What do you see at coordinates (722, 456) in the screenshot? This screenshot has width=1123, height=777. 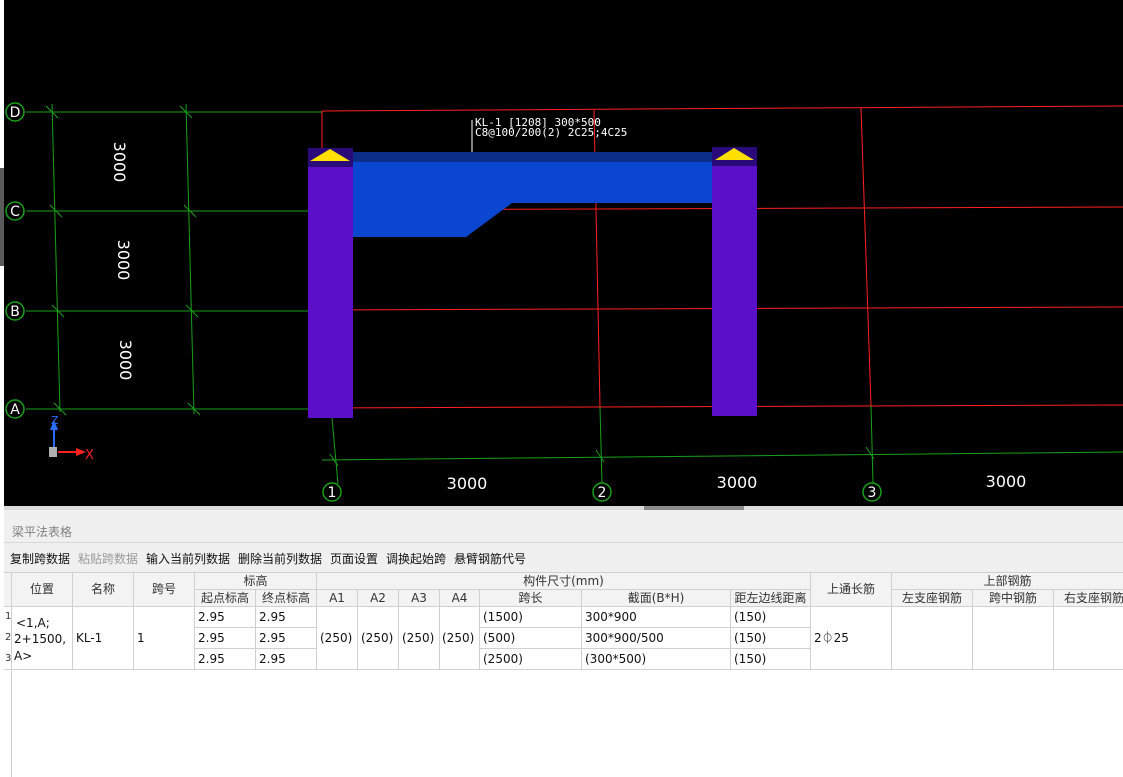 I see `dim-line-bottom` at bounding box center [722, 456].